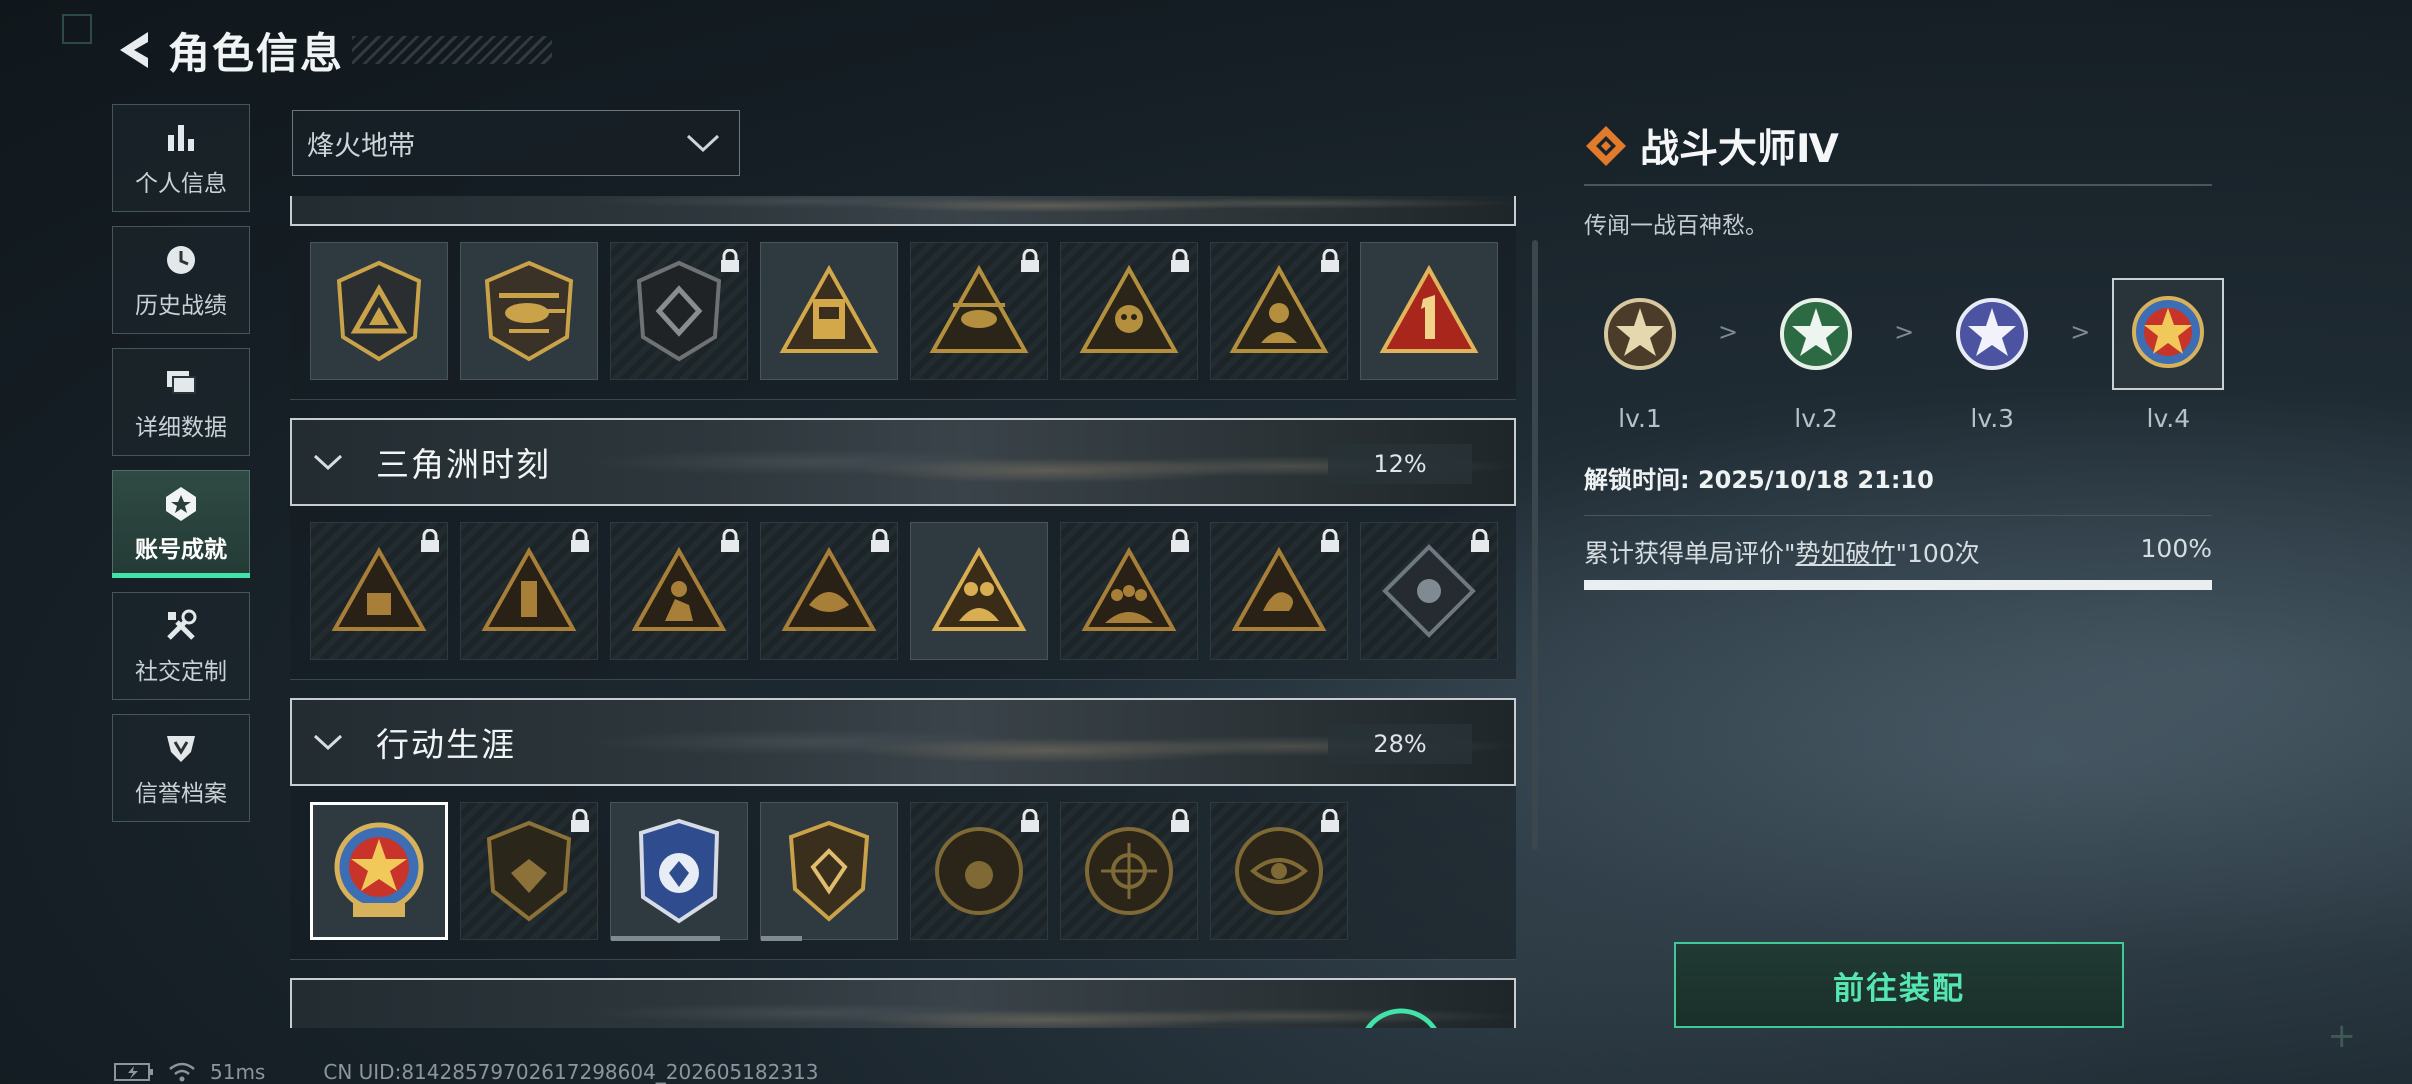  Describe the element at coordinates (1279, 311) in the screenshot. I see `badge-soldier-triangle` at that location.